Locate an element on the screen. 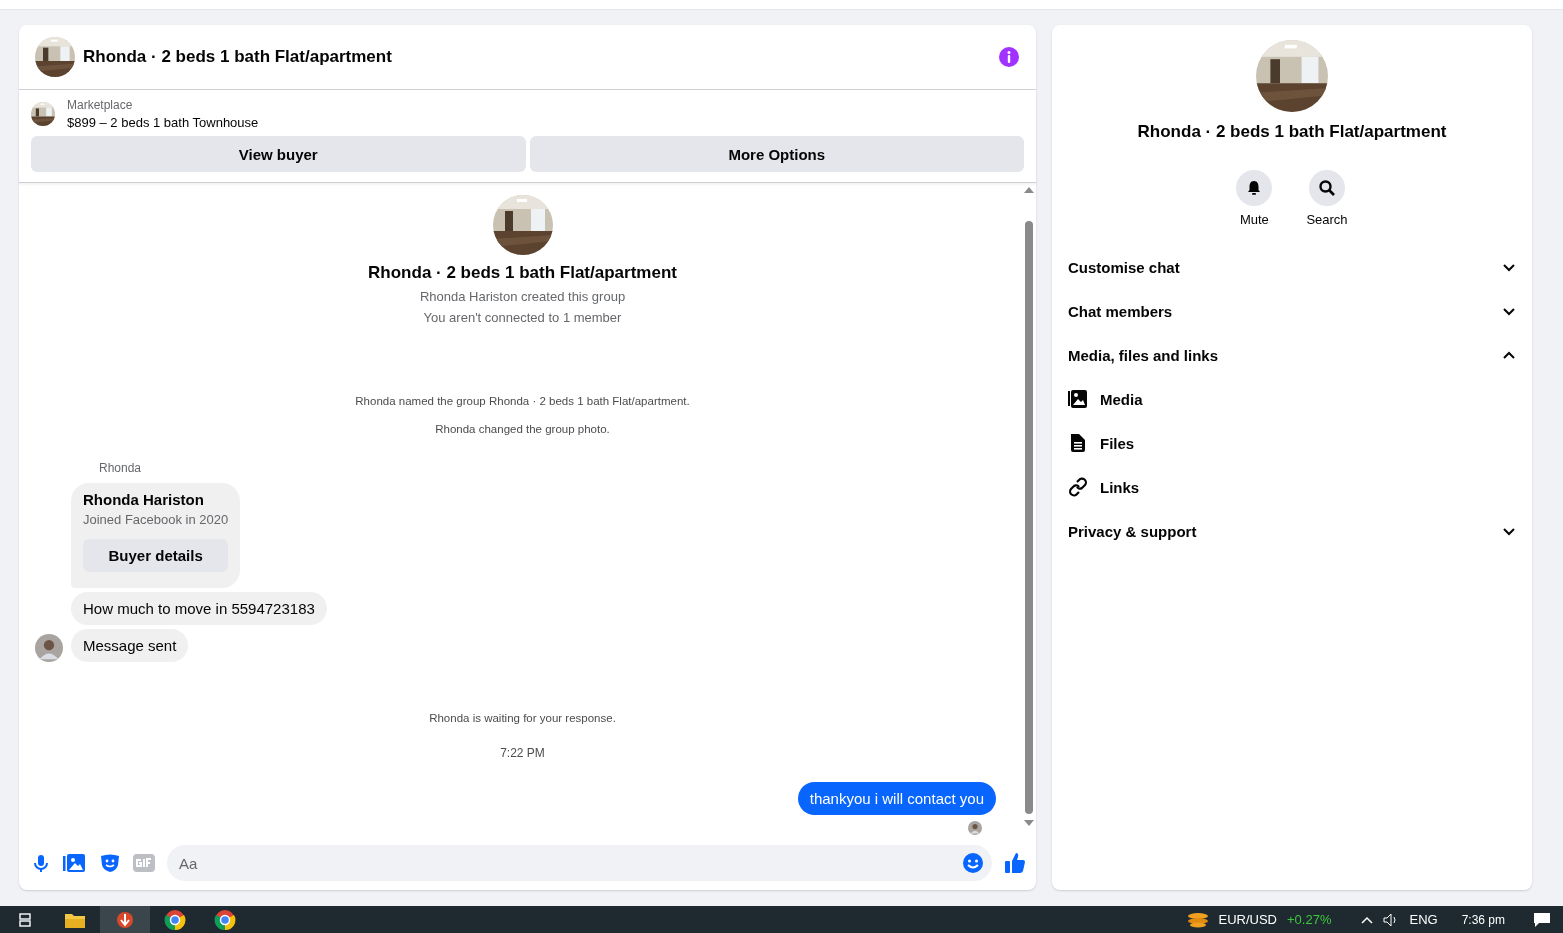  emoji-icon is located at coordinates (973, 863).